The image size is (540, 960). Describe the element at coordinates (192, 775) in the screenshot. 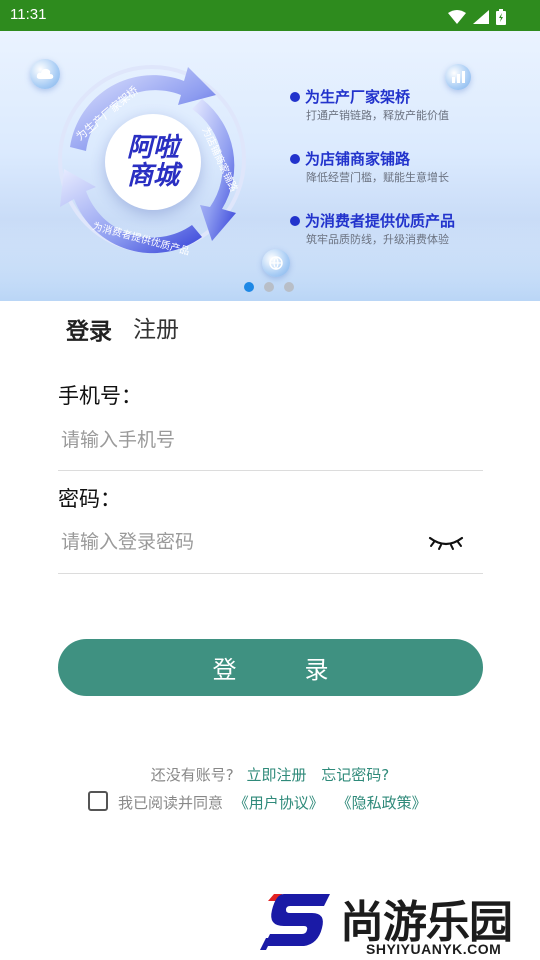

I see `no-account-text: 还没有账号?` at that location.